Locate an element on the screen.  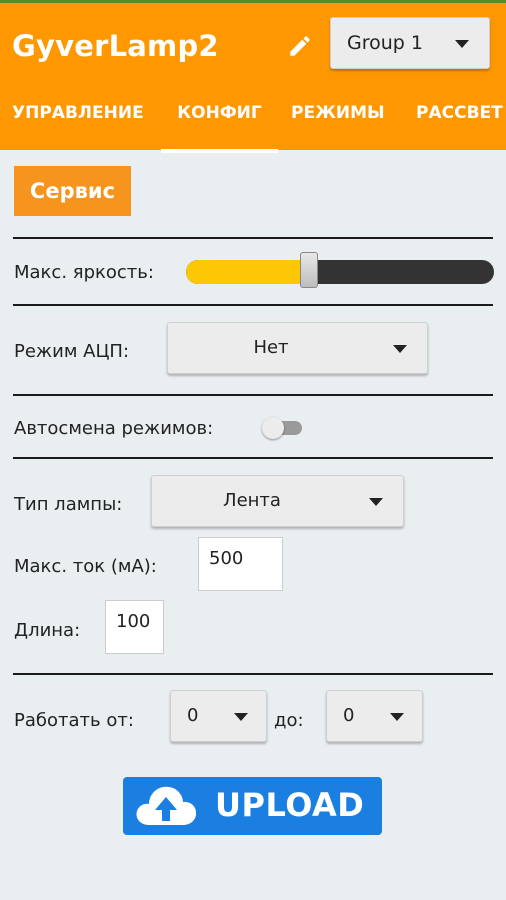
work-from-select: 0 is located at coordinates (218, 716).